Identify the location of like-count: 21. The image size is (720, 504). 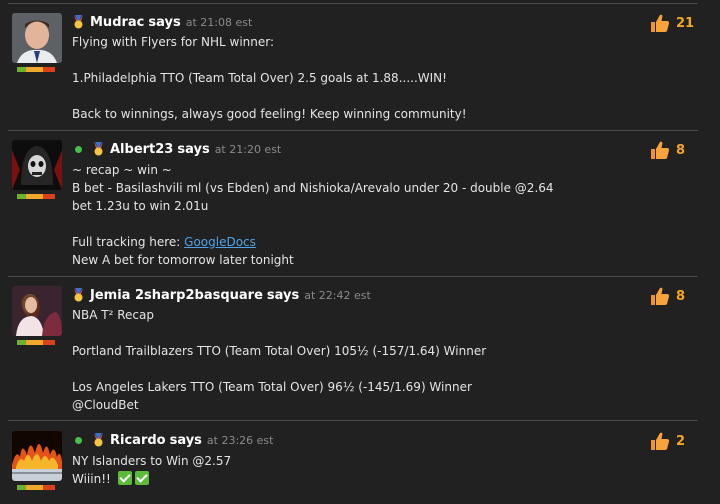
(685, 23).